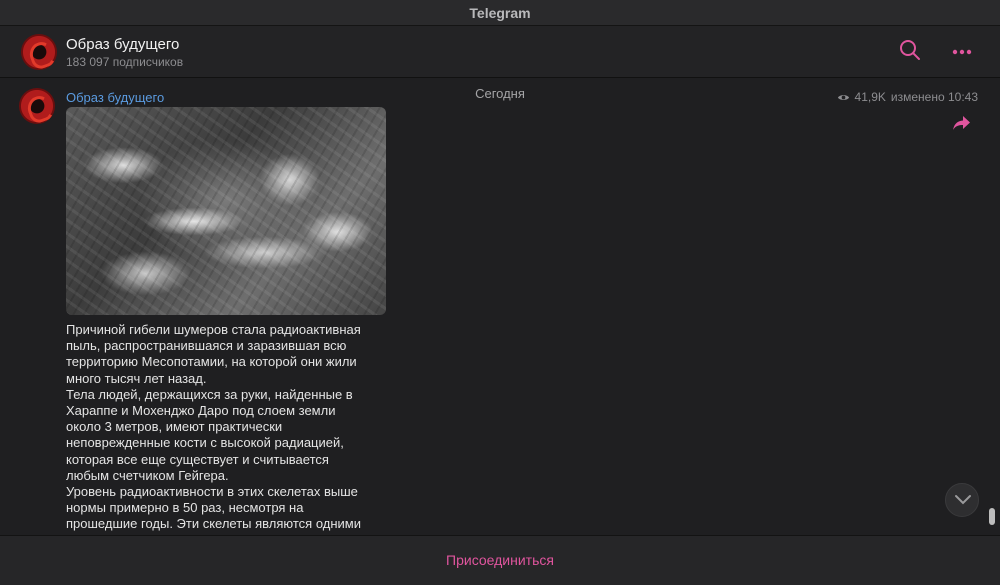  I want to click on message-author: Образ будущего, so click(115, 97).